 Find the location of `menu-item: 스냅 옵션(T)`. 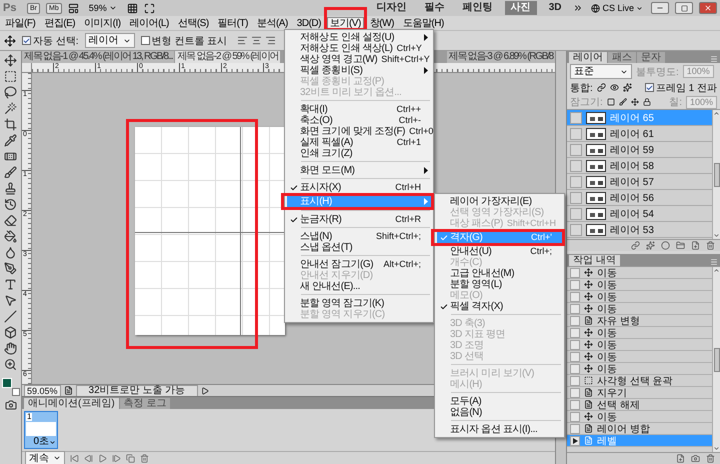

menu-item: 스냅 옵션(T) is located at coordinates (359, 247).